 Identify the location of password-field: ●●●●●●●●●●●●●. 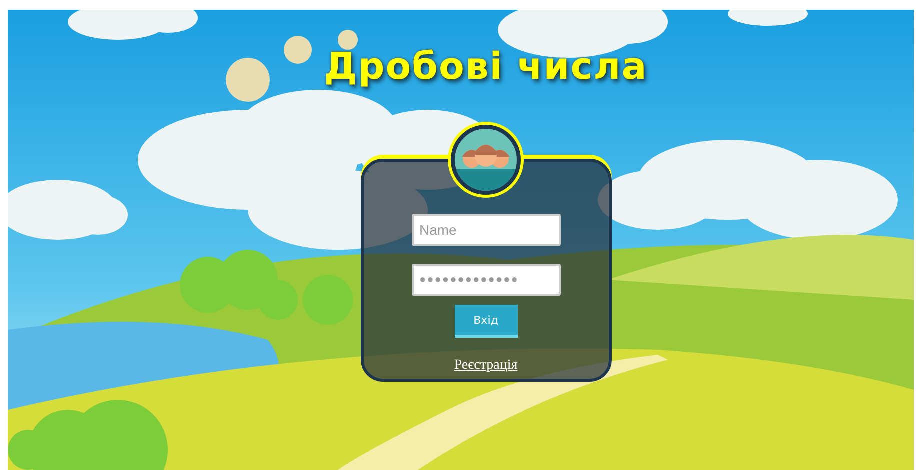
(486, 280).